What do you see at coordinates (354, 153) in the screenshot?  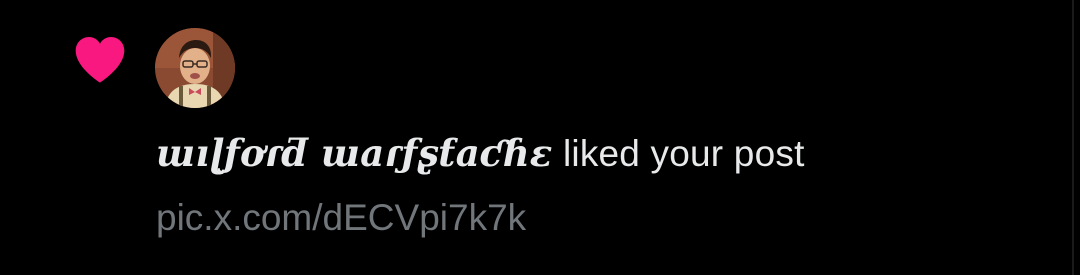 I see `username-link: ɯıɭƒơɾƌ ɯaɾƒʂƭaƈɦɛ` at bounding box center [354, 153].